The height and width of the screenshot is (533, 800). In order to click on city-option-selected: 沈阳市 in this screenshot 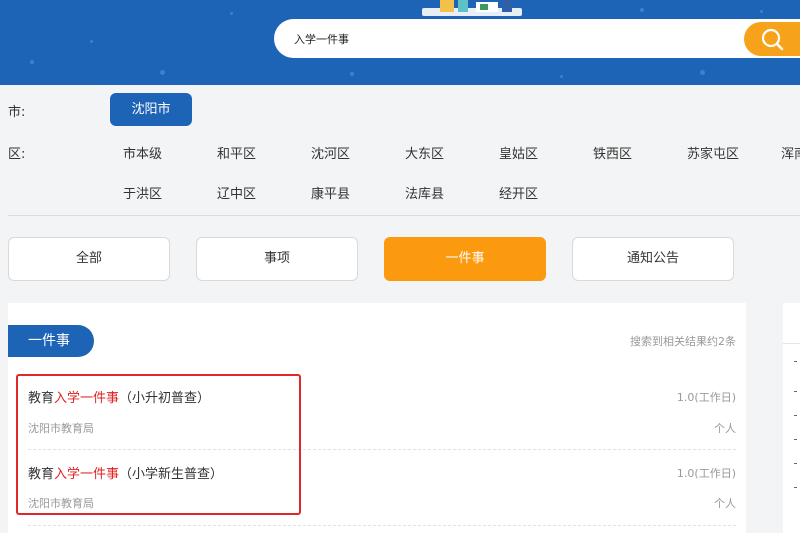, I will do `click(151, 109)`.